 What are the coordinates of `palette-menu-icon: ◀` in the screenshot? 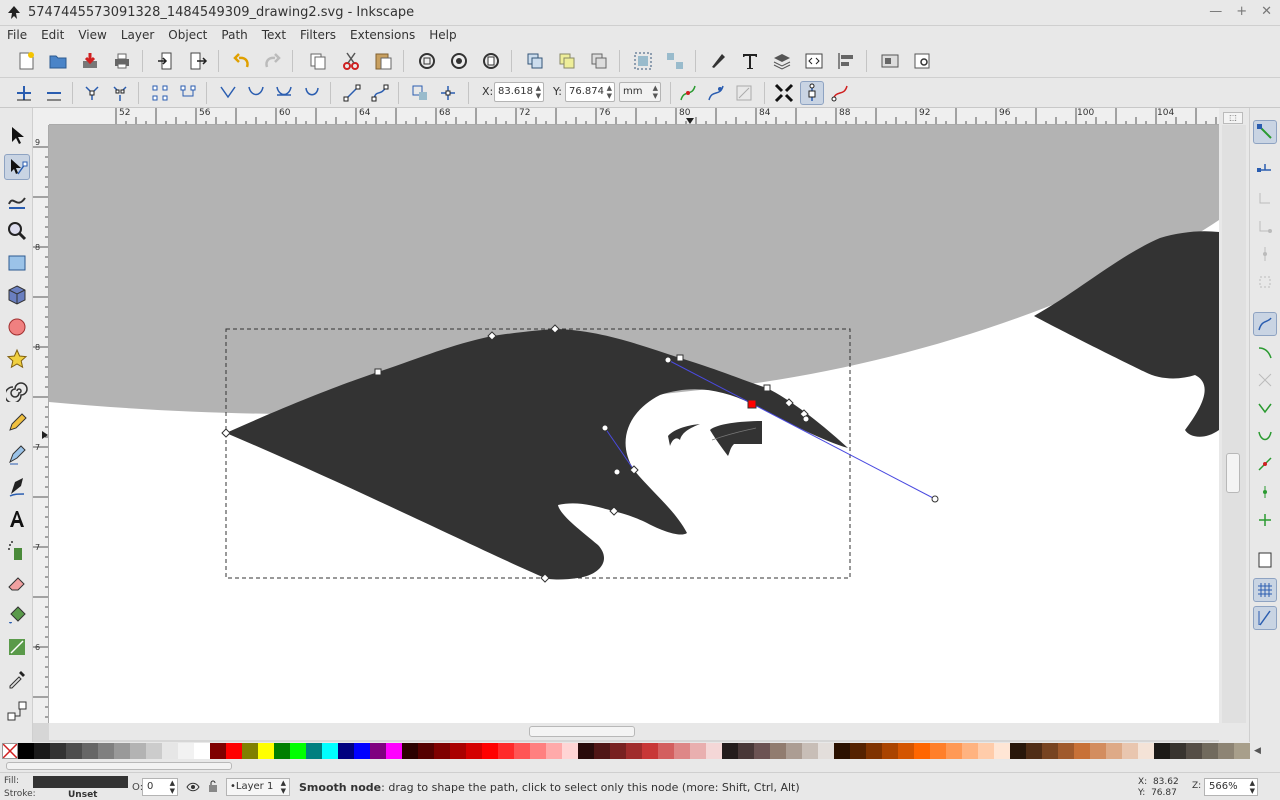 It's located at (1257, 751).